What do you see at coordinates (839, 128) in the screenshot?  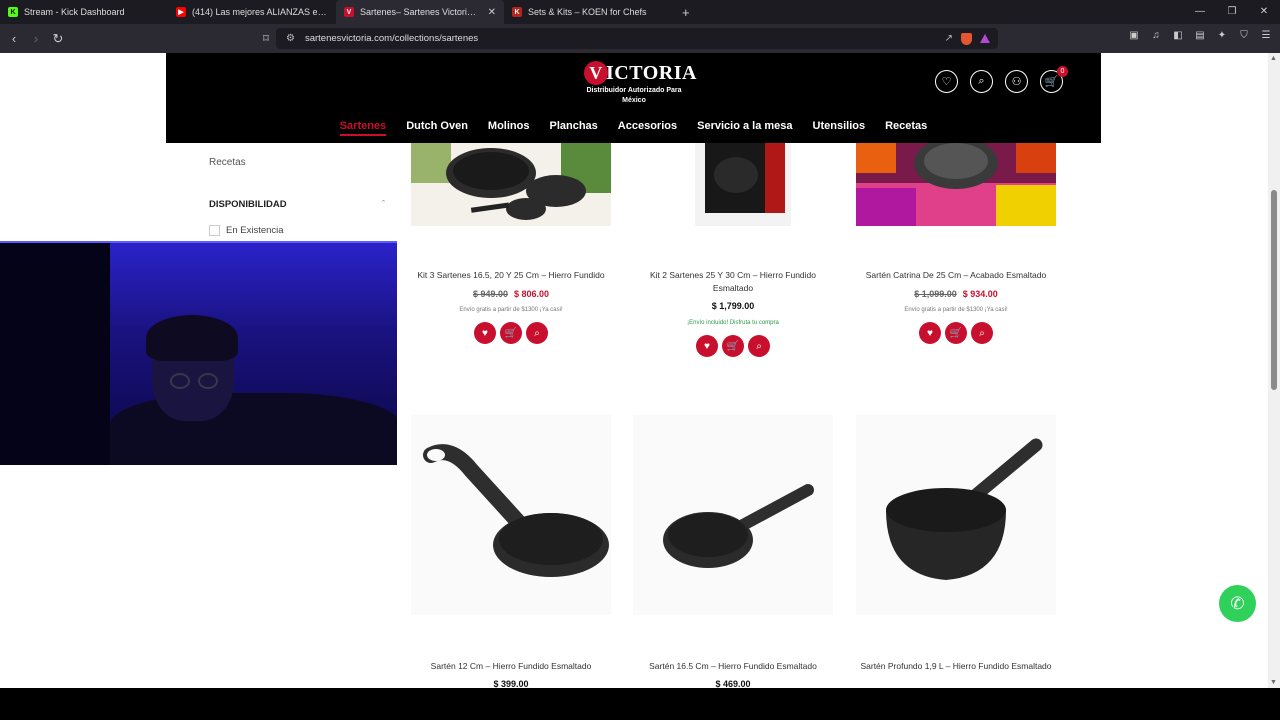 I see `nav-utensilios: Utensilios` at bounding box center [839, 128].